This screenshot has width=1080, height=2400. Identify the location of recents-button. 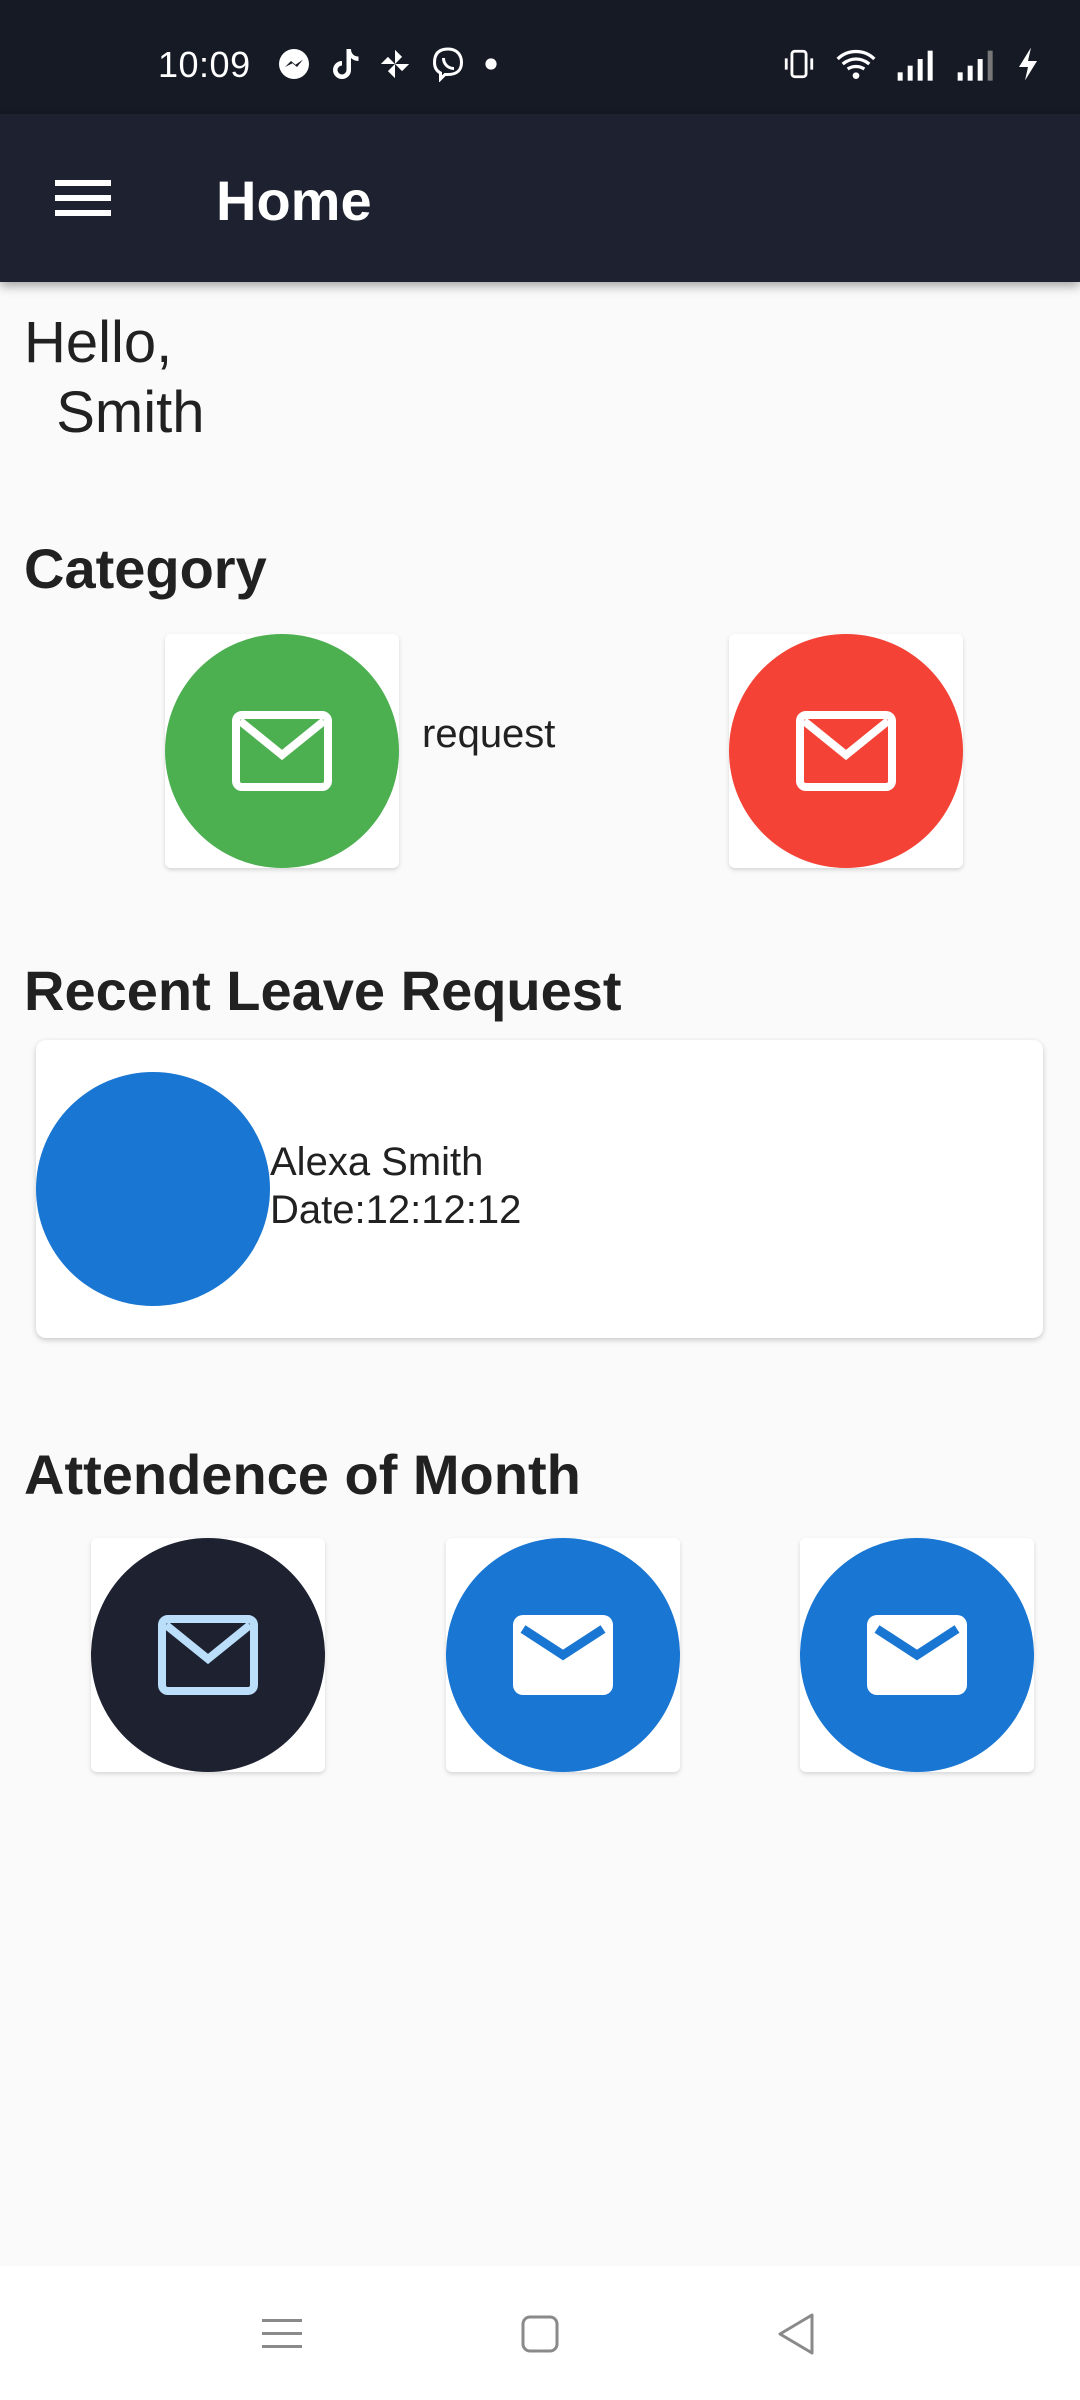
(282, 2334).